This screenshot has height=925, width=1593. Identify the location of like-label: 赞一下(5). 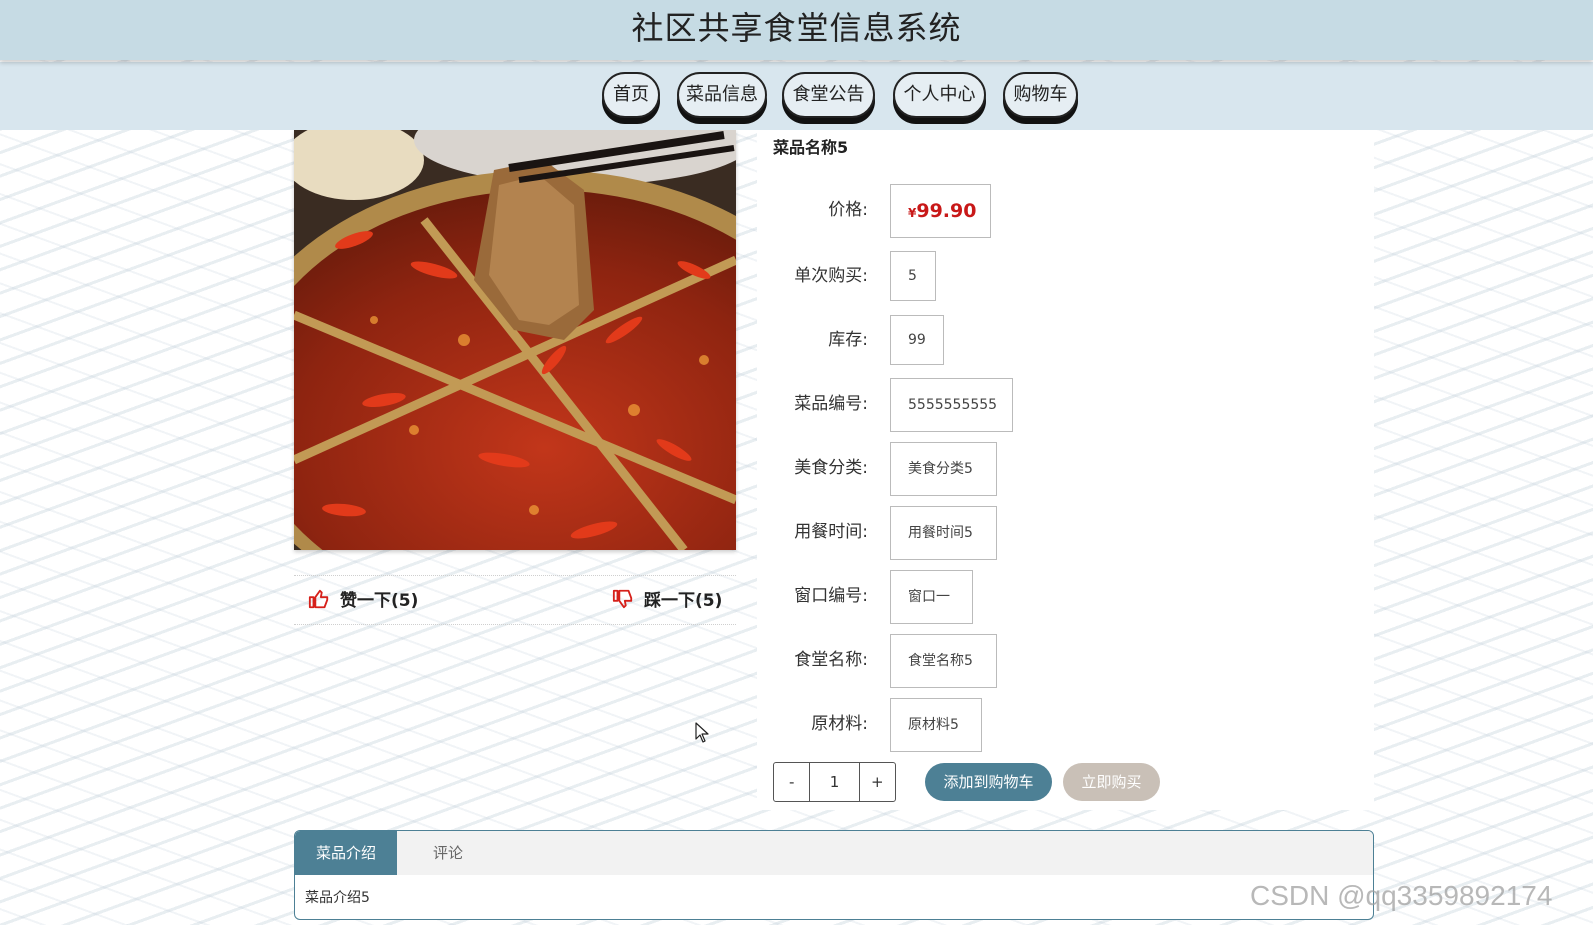
(379, 601).